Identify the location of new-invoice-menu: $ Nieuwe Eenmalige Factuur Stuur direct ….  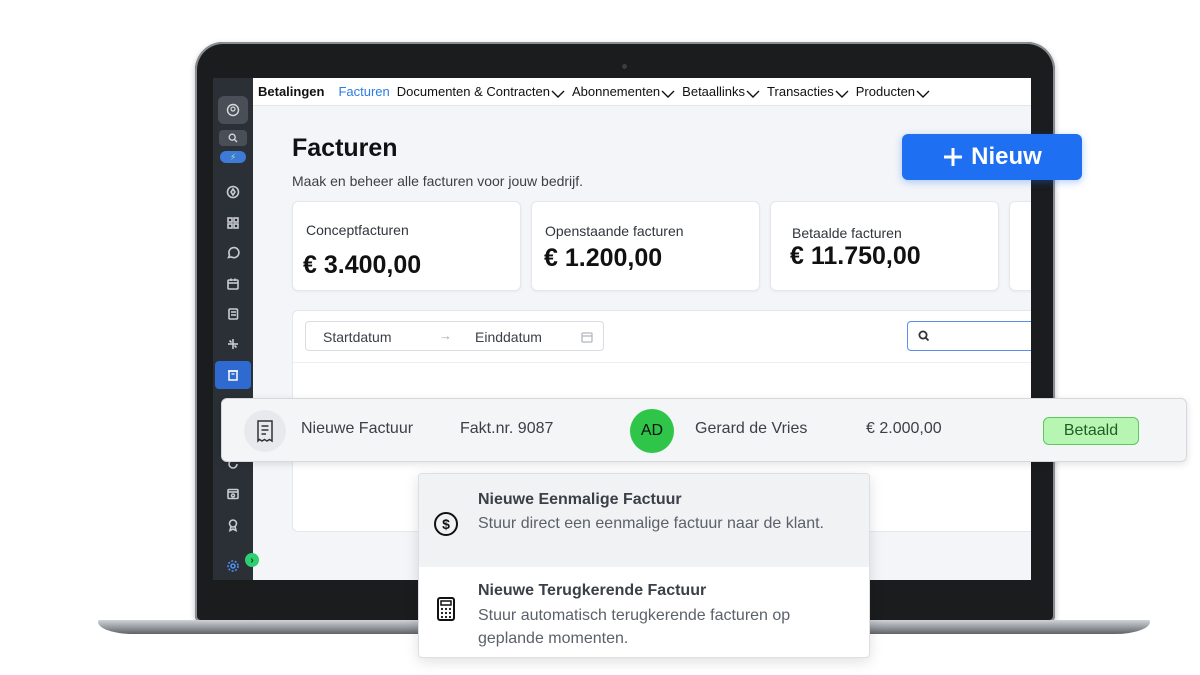
(644, 565).